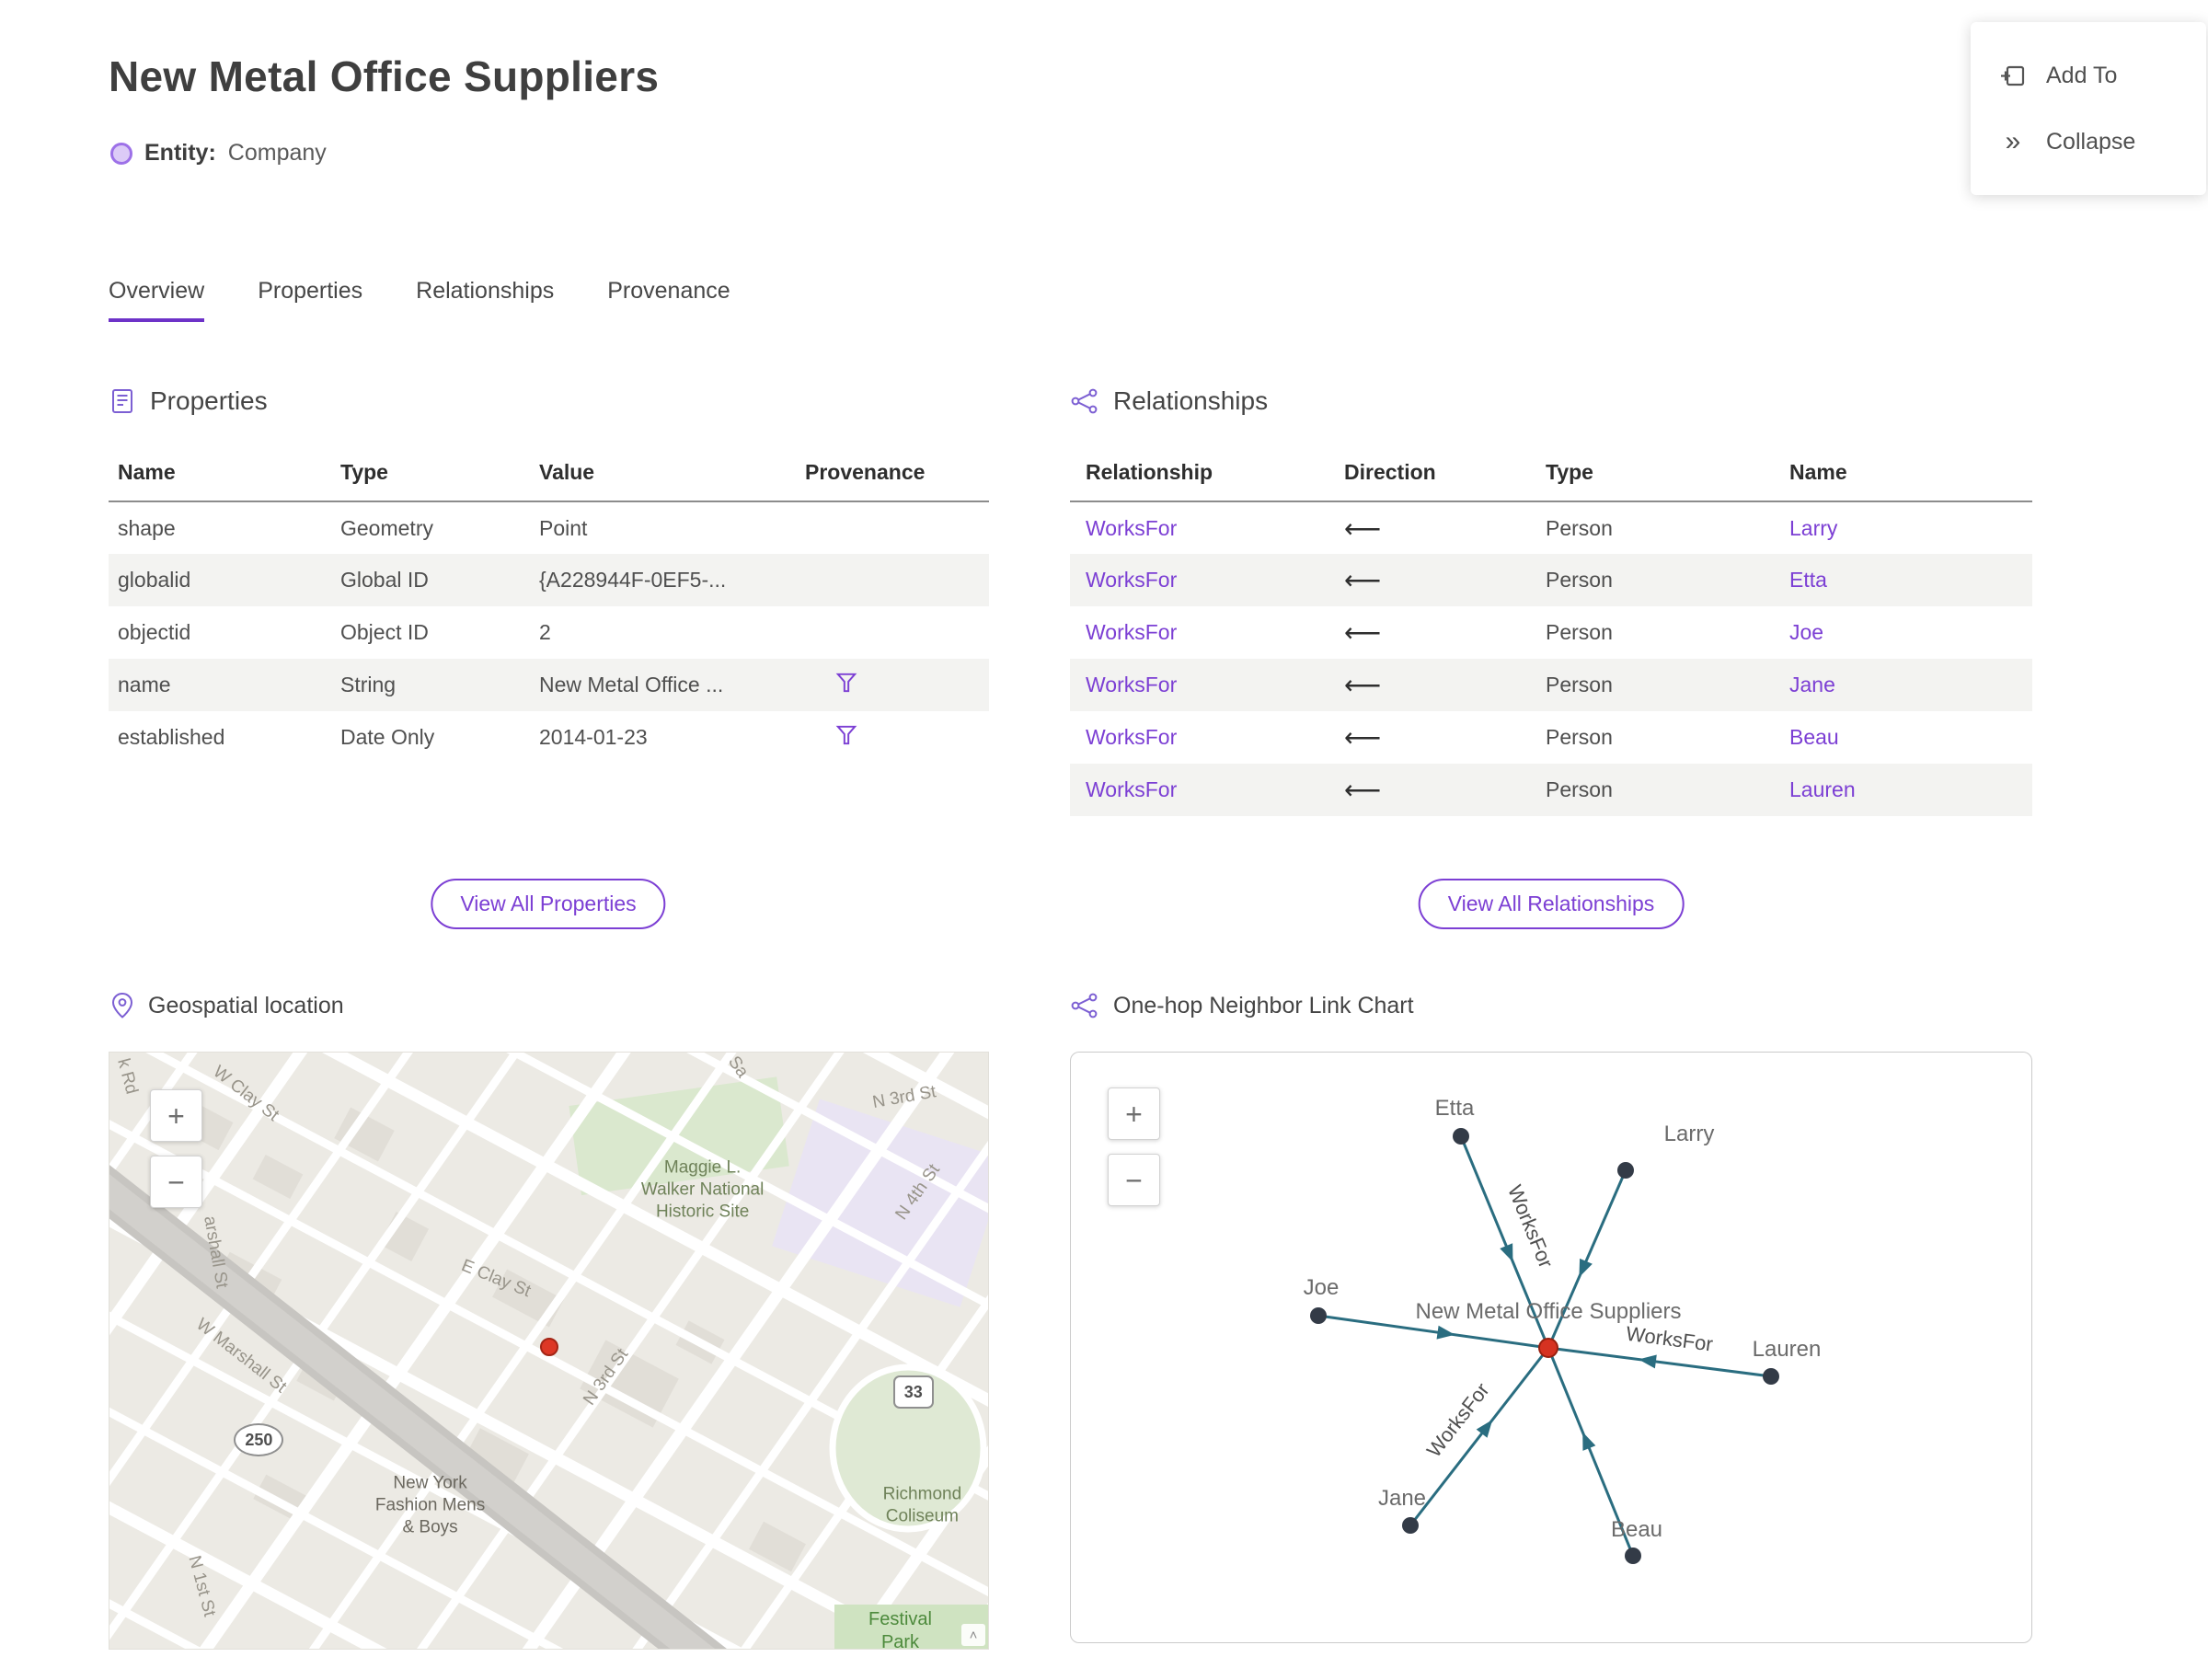 This screenshot has width=2208, height=1680. What do you see at coordinates (548, 904) in the screenshot?
I see `view-all-properties-button: View All Properties` at bounding box center [548, 904].